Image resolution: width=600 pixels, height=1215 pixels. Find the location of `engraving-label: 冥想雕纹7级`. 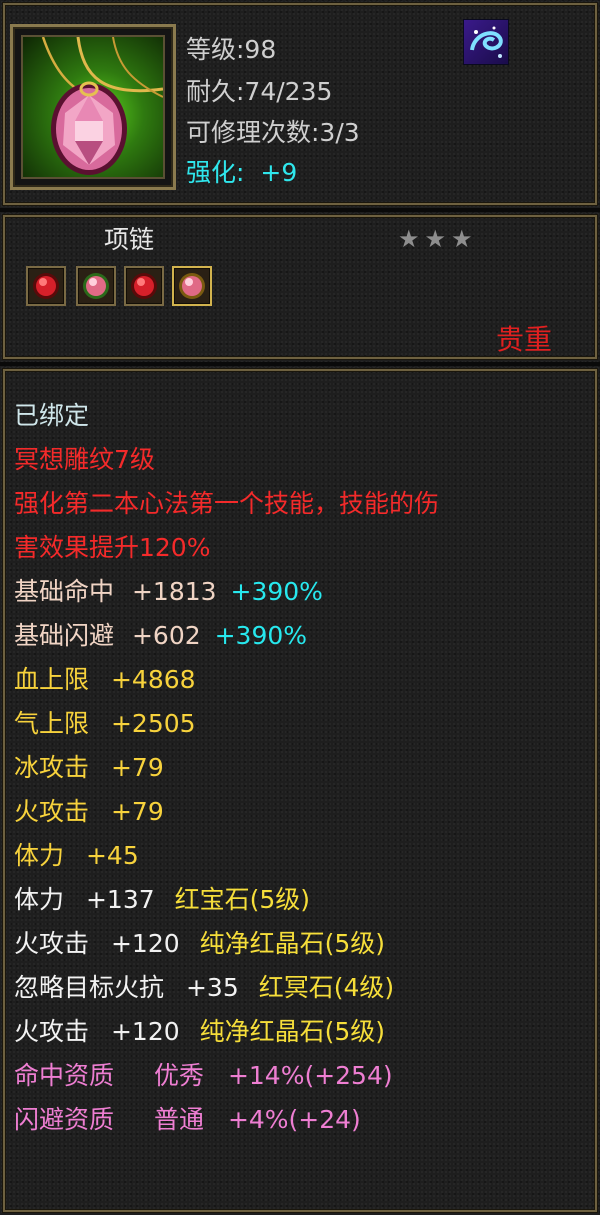

engraving-label: 冥想雕纹7级 is located at coordinates (84, 459).